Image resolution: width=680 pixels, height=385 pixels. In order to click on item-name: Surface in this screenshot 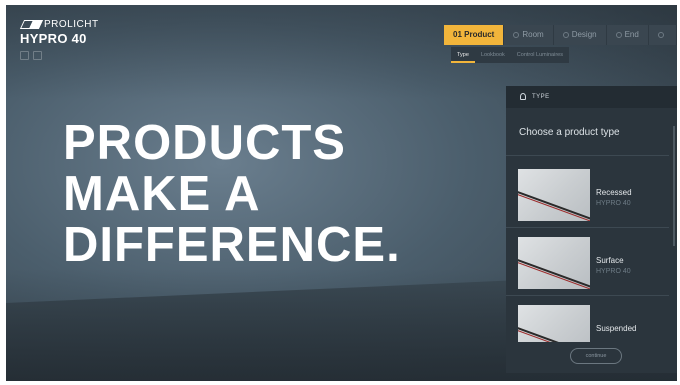, I will do `click(610, 260)`.